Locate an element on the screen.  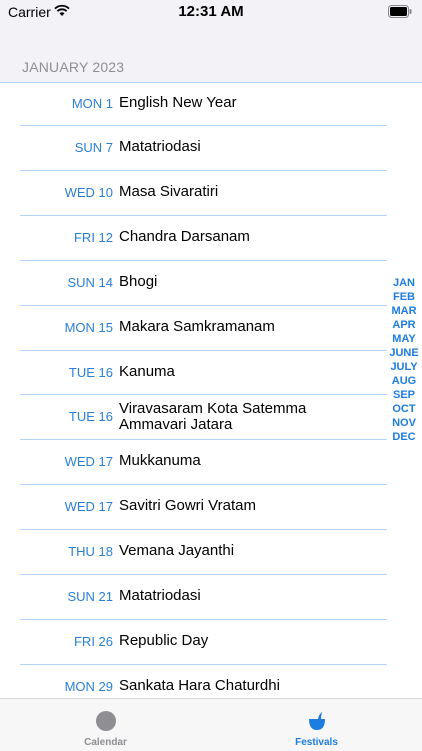
pot-icon is located at coordinates (317, 721).